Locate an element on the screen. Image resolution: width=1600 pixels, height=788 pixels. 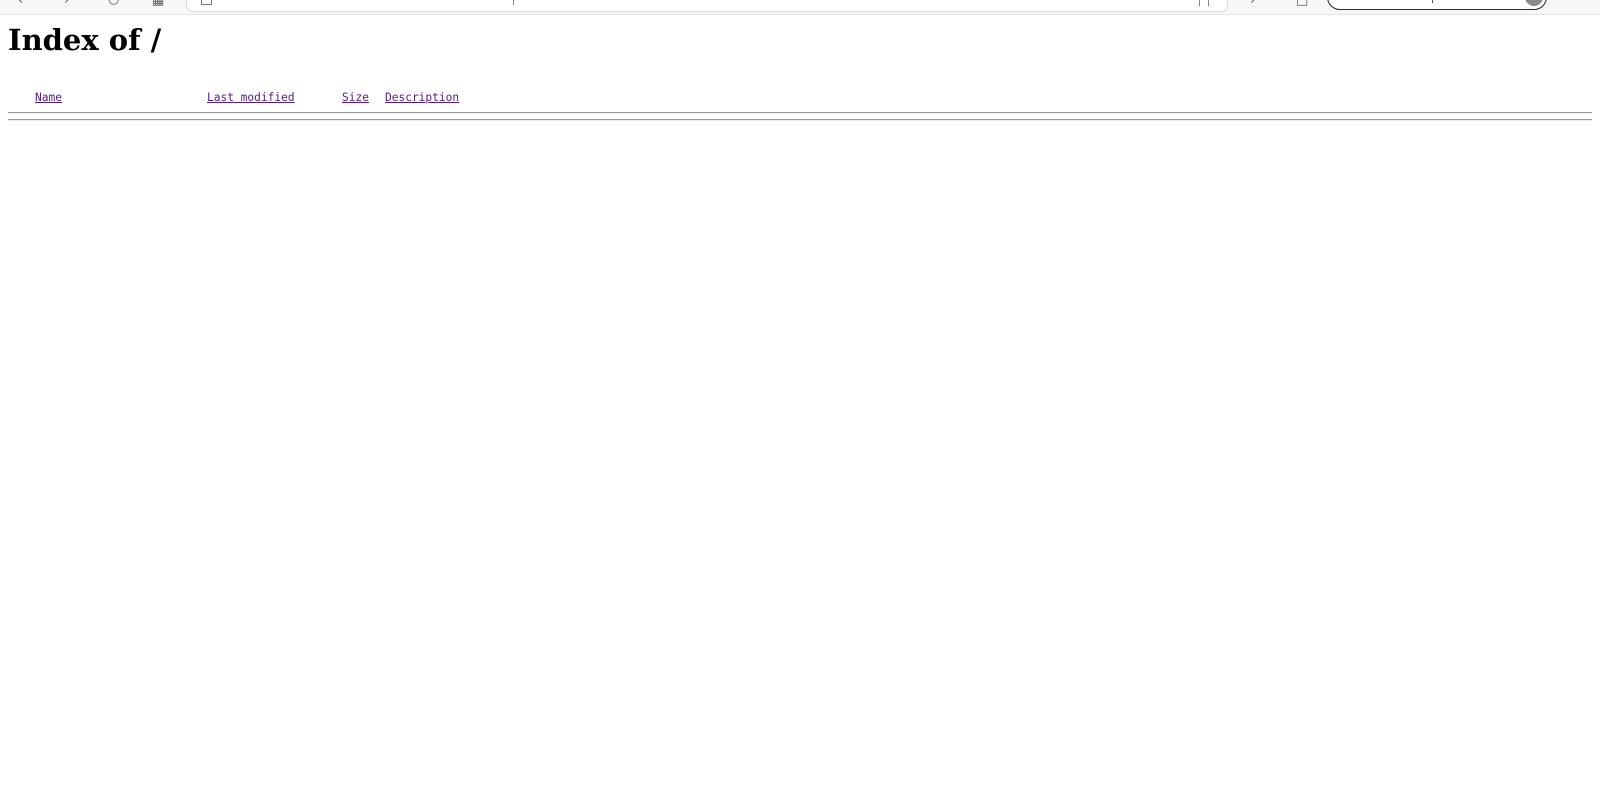
address-text-caret is located at coordinates (513, 2).